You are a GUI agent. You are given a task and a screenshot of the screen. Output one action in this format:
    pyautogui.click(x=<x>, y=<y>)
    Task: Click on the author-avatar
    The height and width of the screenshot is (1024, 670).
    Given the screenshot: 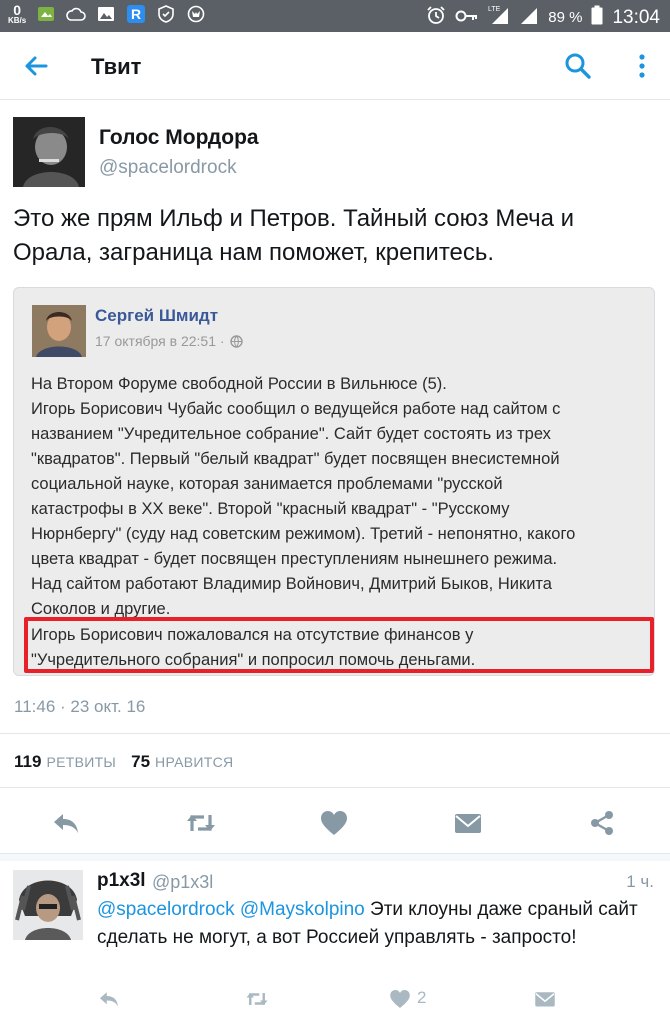 What is the action you would take?
    pyautogui.click(x=49, y=152)
    